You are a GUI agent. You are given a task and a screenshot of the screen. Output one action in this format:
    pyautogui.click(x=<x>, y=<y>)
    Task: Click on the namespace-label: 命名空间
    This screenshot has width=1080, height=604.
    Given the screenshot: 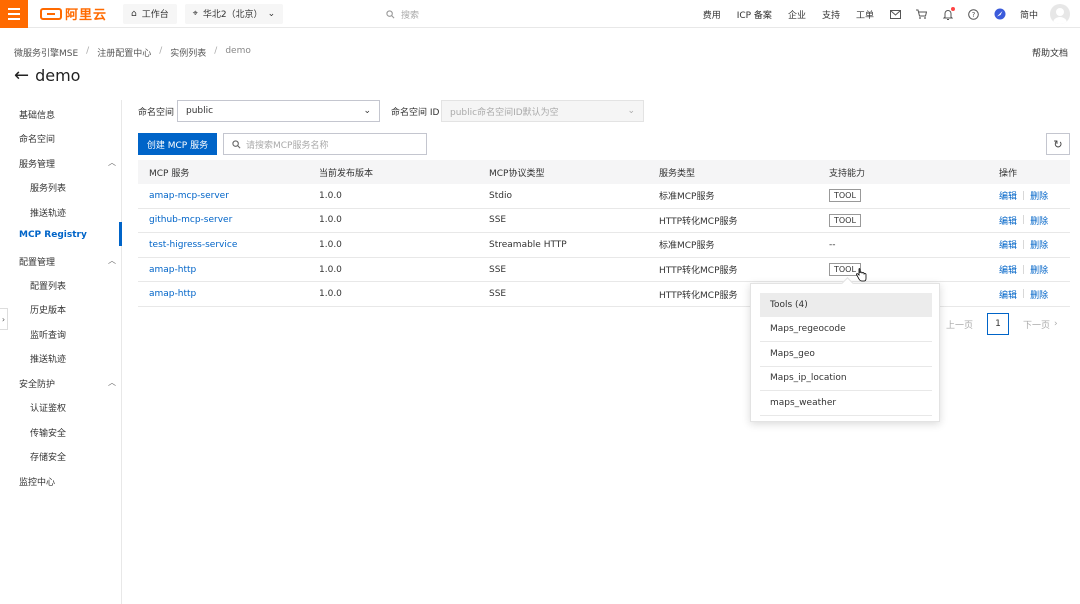 What is the action you would take?
    pyautogui.click(x=156, y=113)
    